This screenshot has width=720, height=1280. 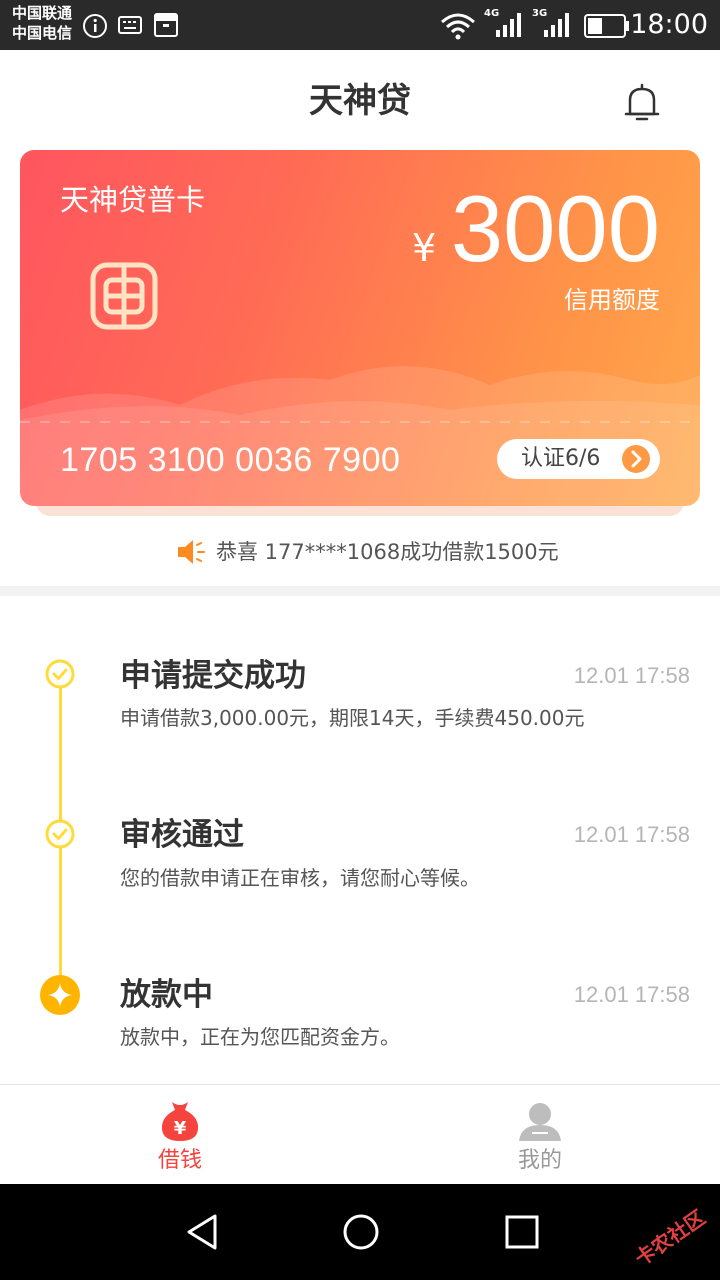 What do you see at coordinates (230, 460) in the screenshot?
I see `card-number: 1705 3100 0036 7900` at bounding box center [230, 460].